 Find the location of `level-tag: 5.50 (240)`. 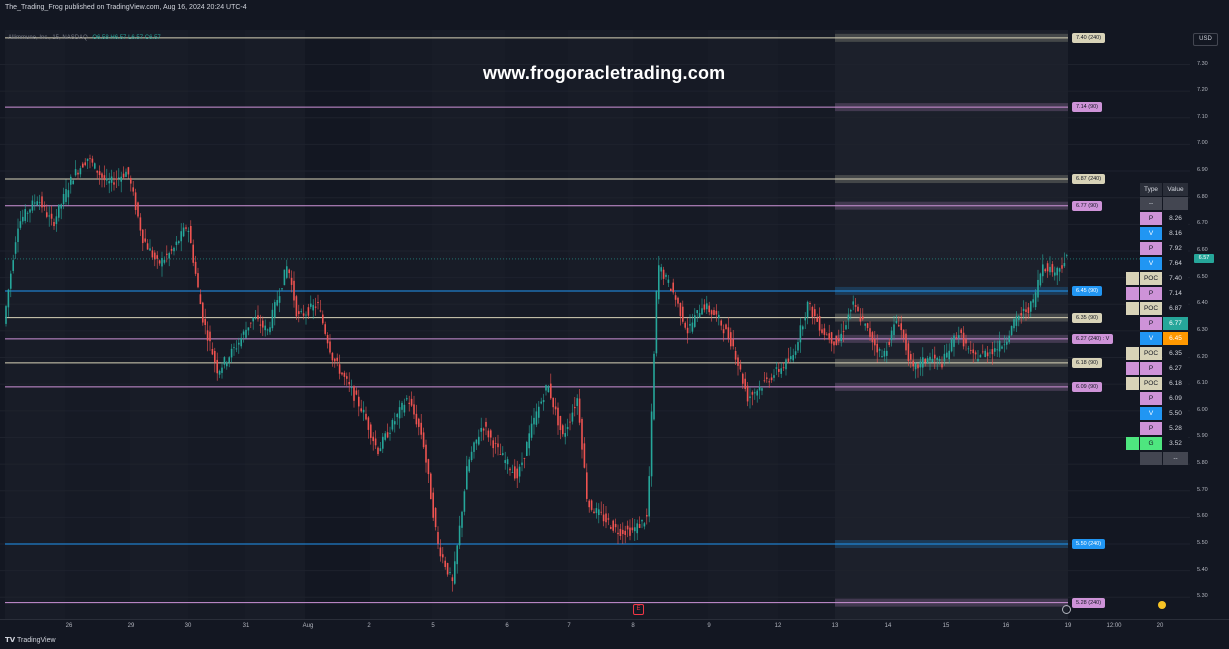

level-tag: 5.50 (240) is located at coordinates (1089, 544).